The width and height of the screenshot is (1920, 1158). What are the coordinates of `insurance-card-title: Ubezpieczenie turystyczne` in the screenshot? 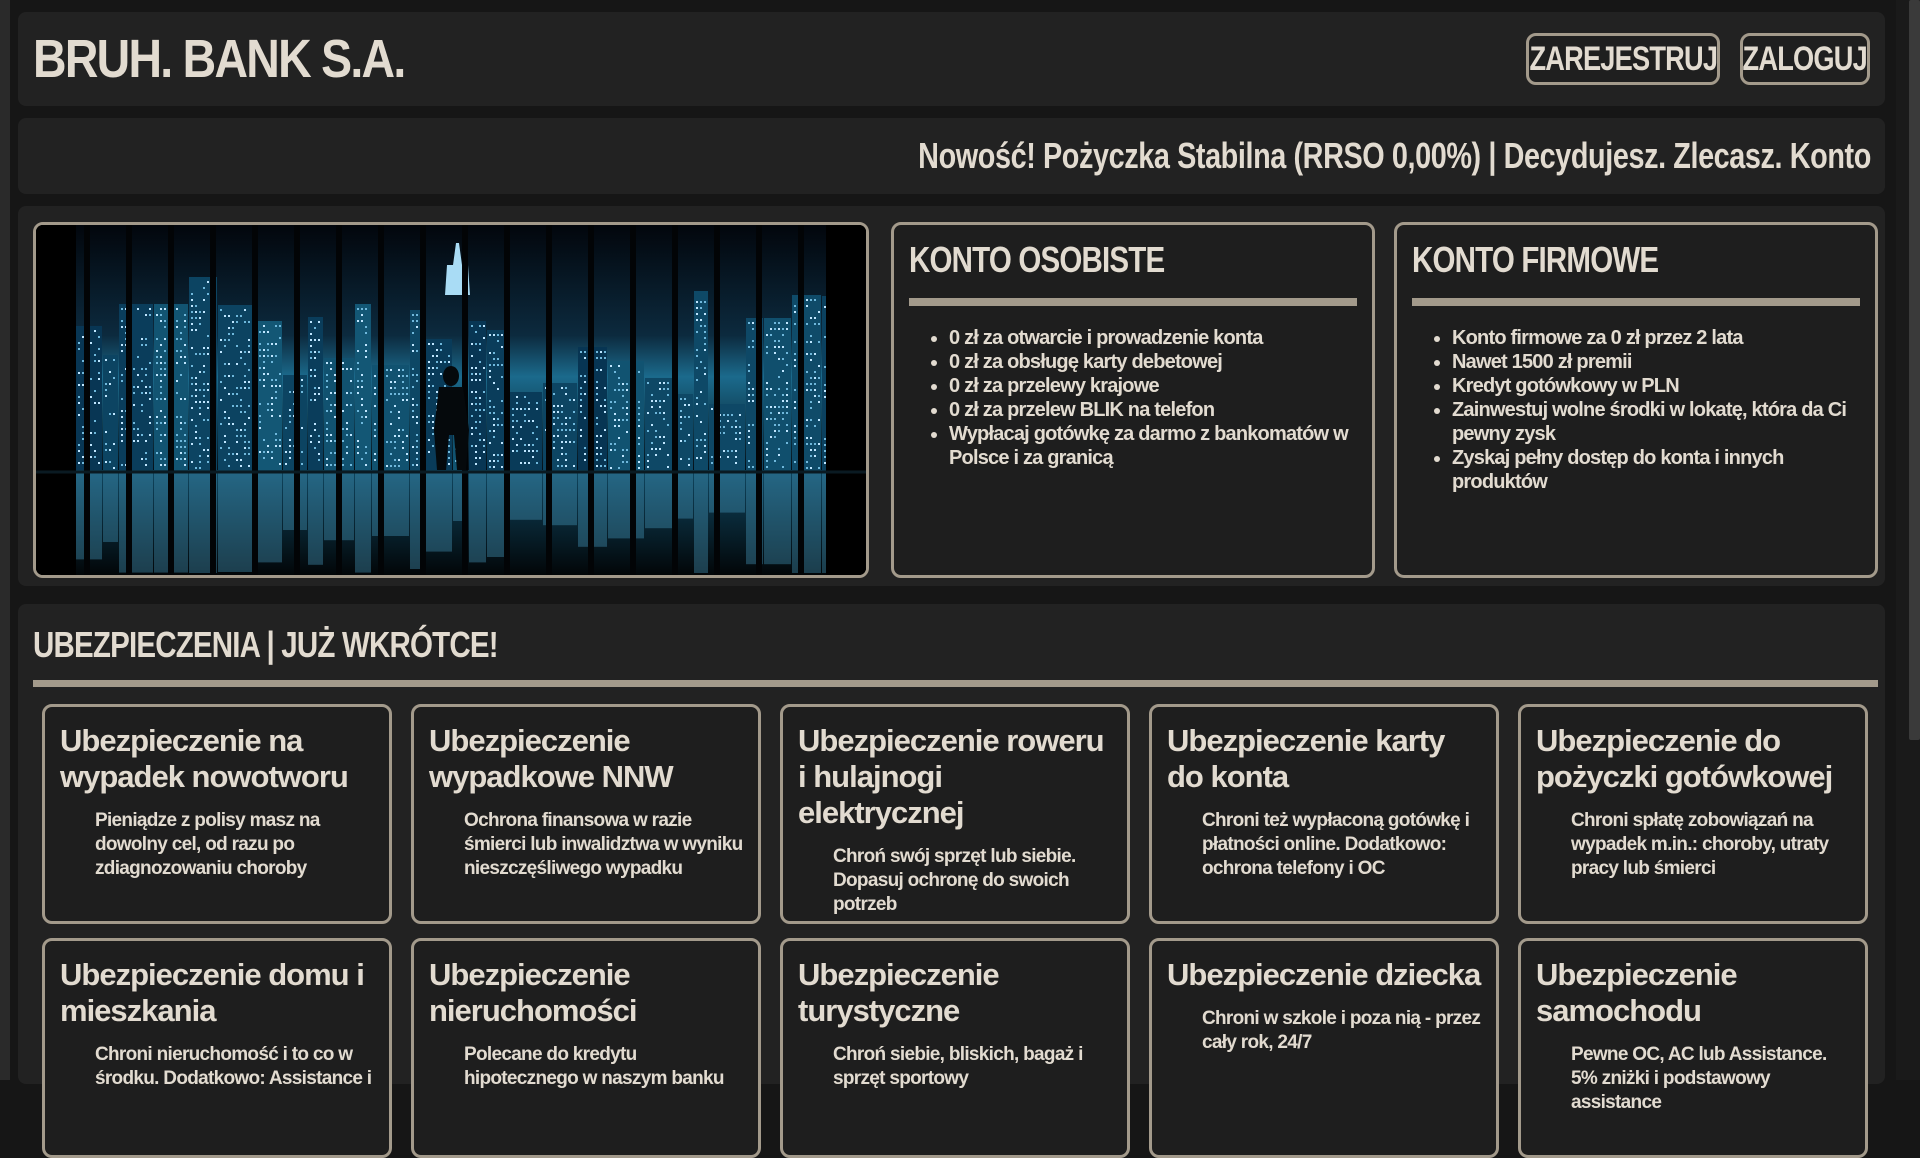 It's located at (899, 992).